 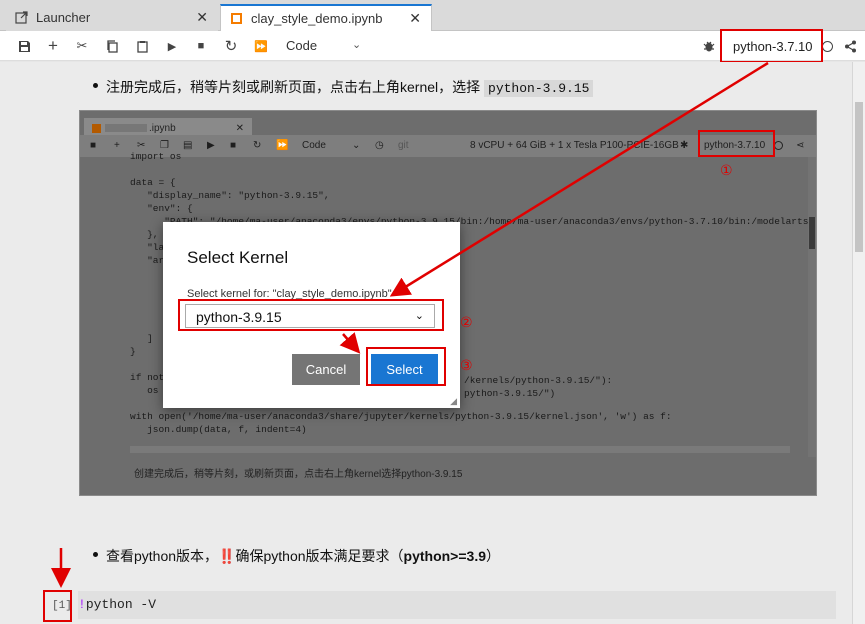 What do you see at coordinates (771, 46) in the screenshot?
I see `kernel-highlight-box` at bounding box center [771, 46].